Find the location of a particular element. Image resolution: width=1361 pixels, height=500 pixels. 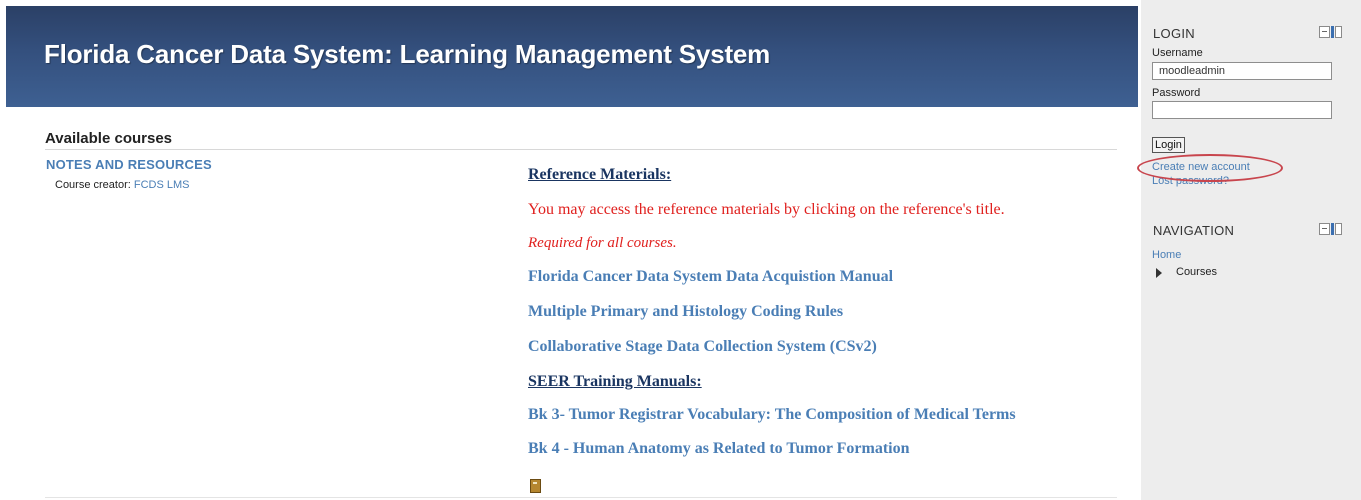

course-creator: Course creator: FCDS LMS is located at coordinates (122, 185).